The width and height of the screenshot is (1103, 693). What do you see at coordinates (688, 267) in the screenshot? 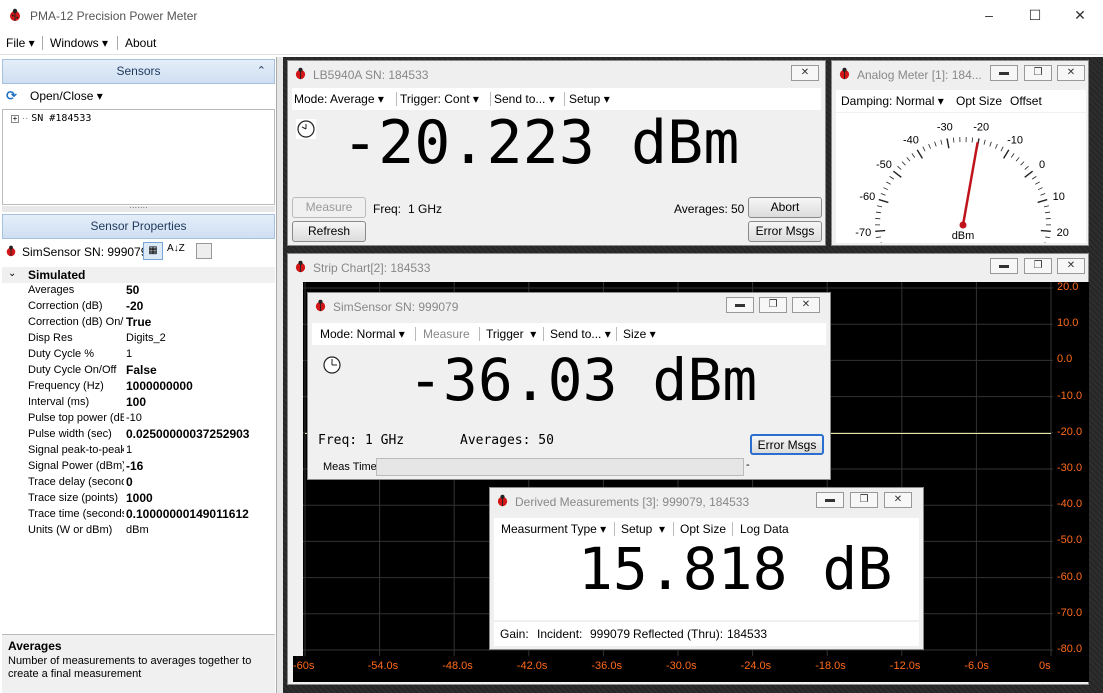
I see `strip-chart-titlebar: Strip Chart[2]: 184533 ▬ ❐ ✕` at bounding box center [688, 267].